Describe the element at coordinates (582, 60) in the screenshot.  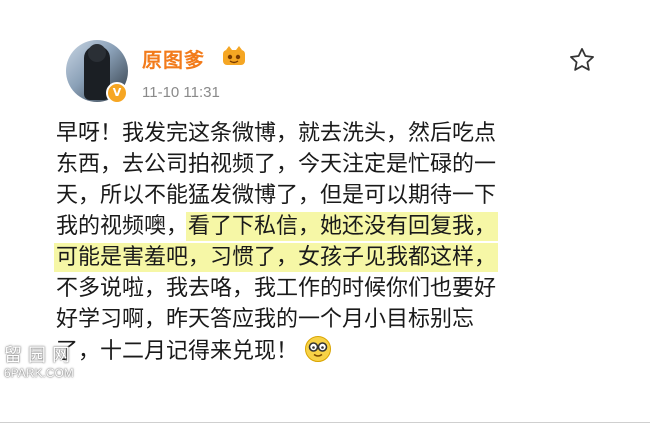
I see `star-outline-icon` at that location.